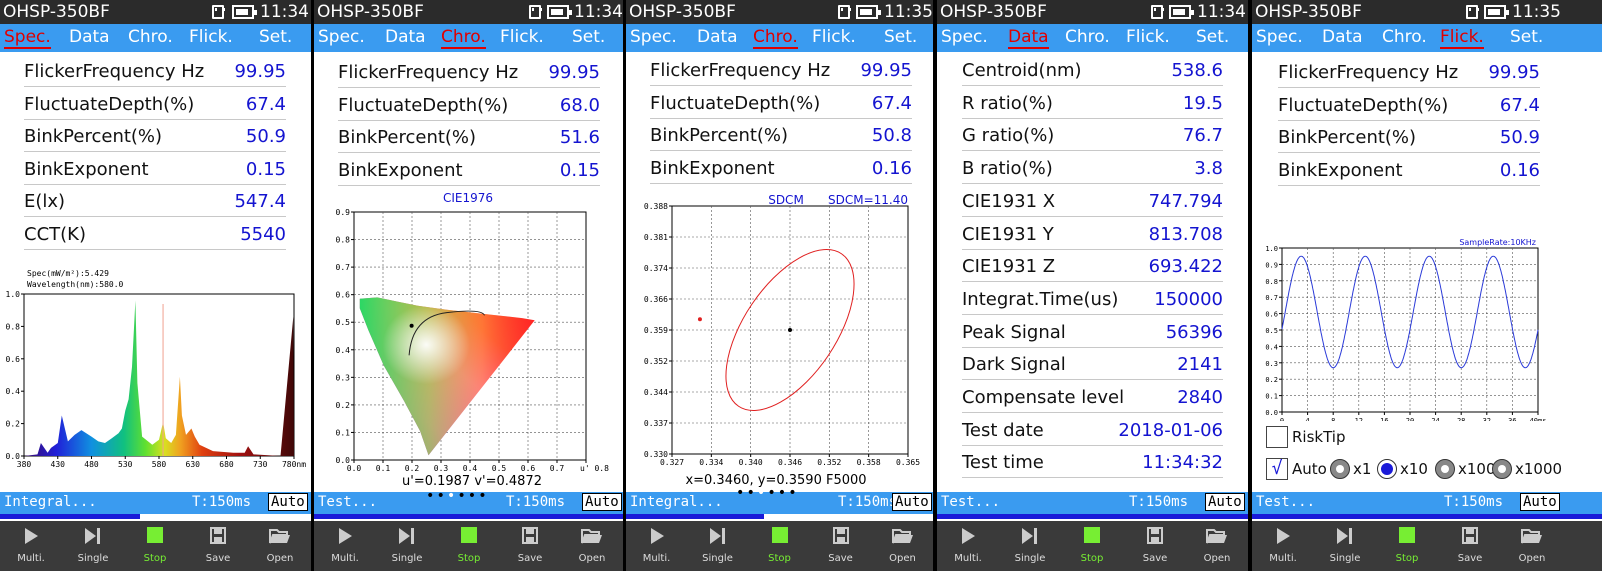 Image resolution: width=1602 pixels, height=571 pixels. I want to click on zoom-radio-x100, so click(1445, 469).